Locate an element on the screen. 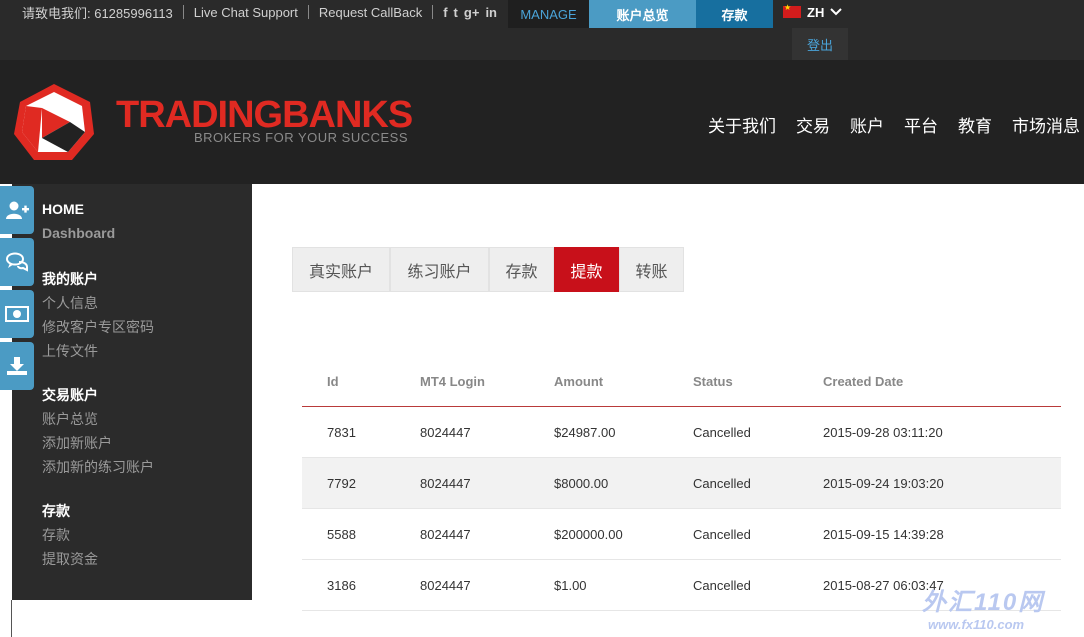 The image size is (1084, 637). cell-amount: $24987.00 is located at coordinates (585, 432).